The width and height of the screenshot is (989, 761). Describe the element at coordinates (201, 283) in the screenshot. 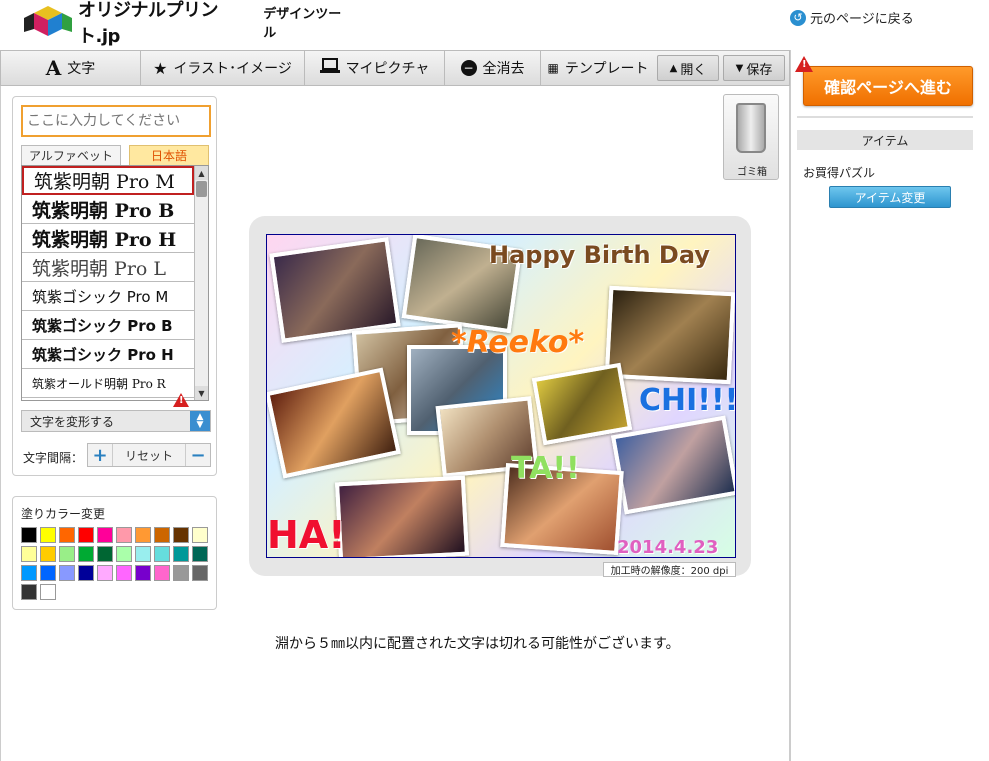

I see `font-list-scrollbar: ▲ ▼` at that location.